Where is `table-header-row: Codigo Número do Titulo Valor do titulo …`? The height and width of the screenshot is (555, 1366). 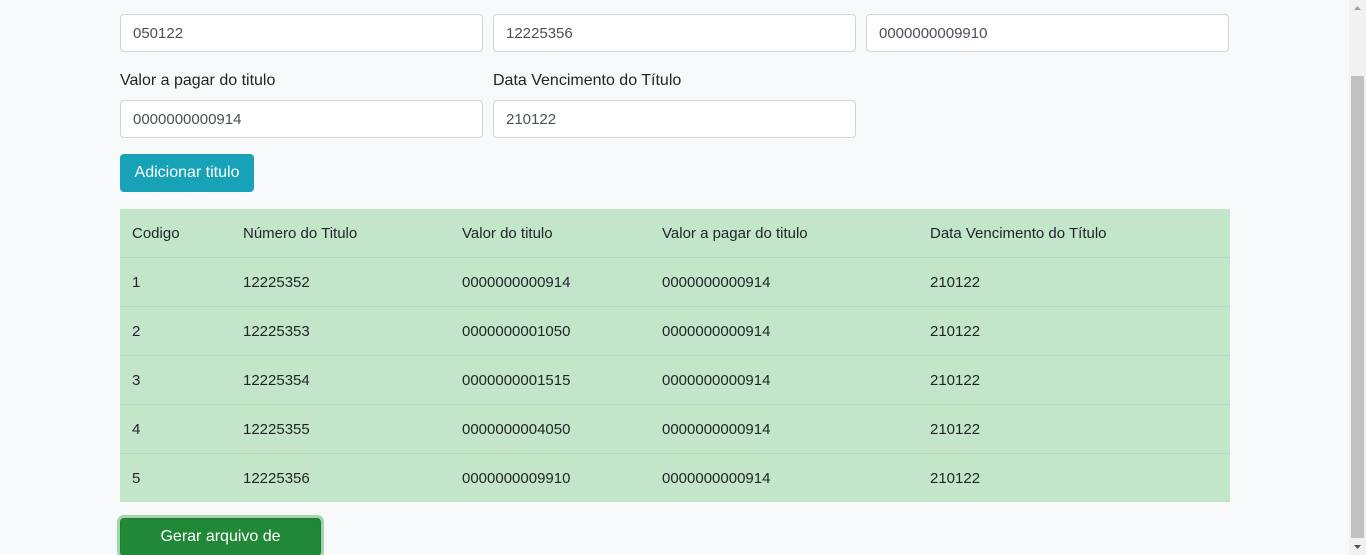
table-header-row: Codigo Número do Titulo Valor do titulo … is located at coordinates (675, 233).